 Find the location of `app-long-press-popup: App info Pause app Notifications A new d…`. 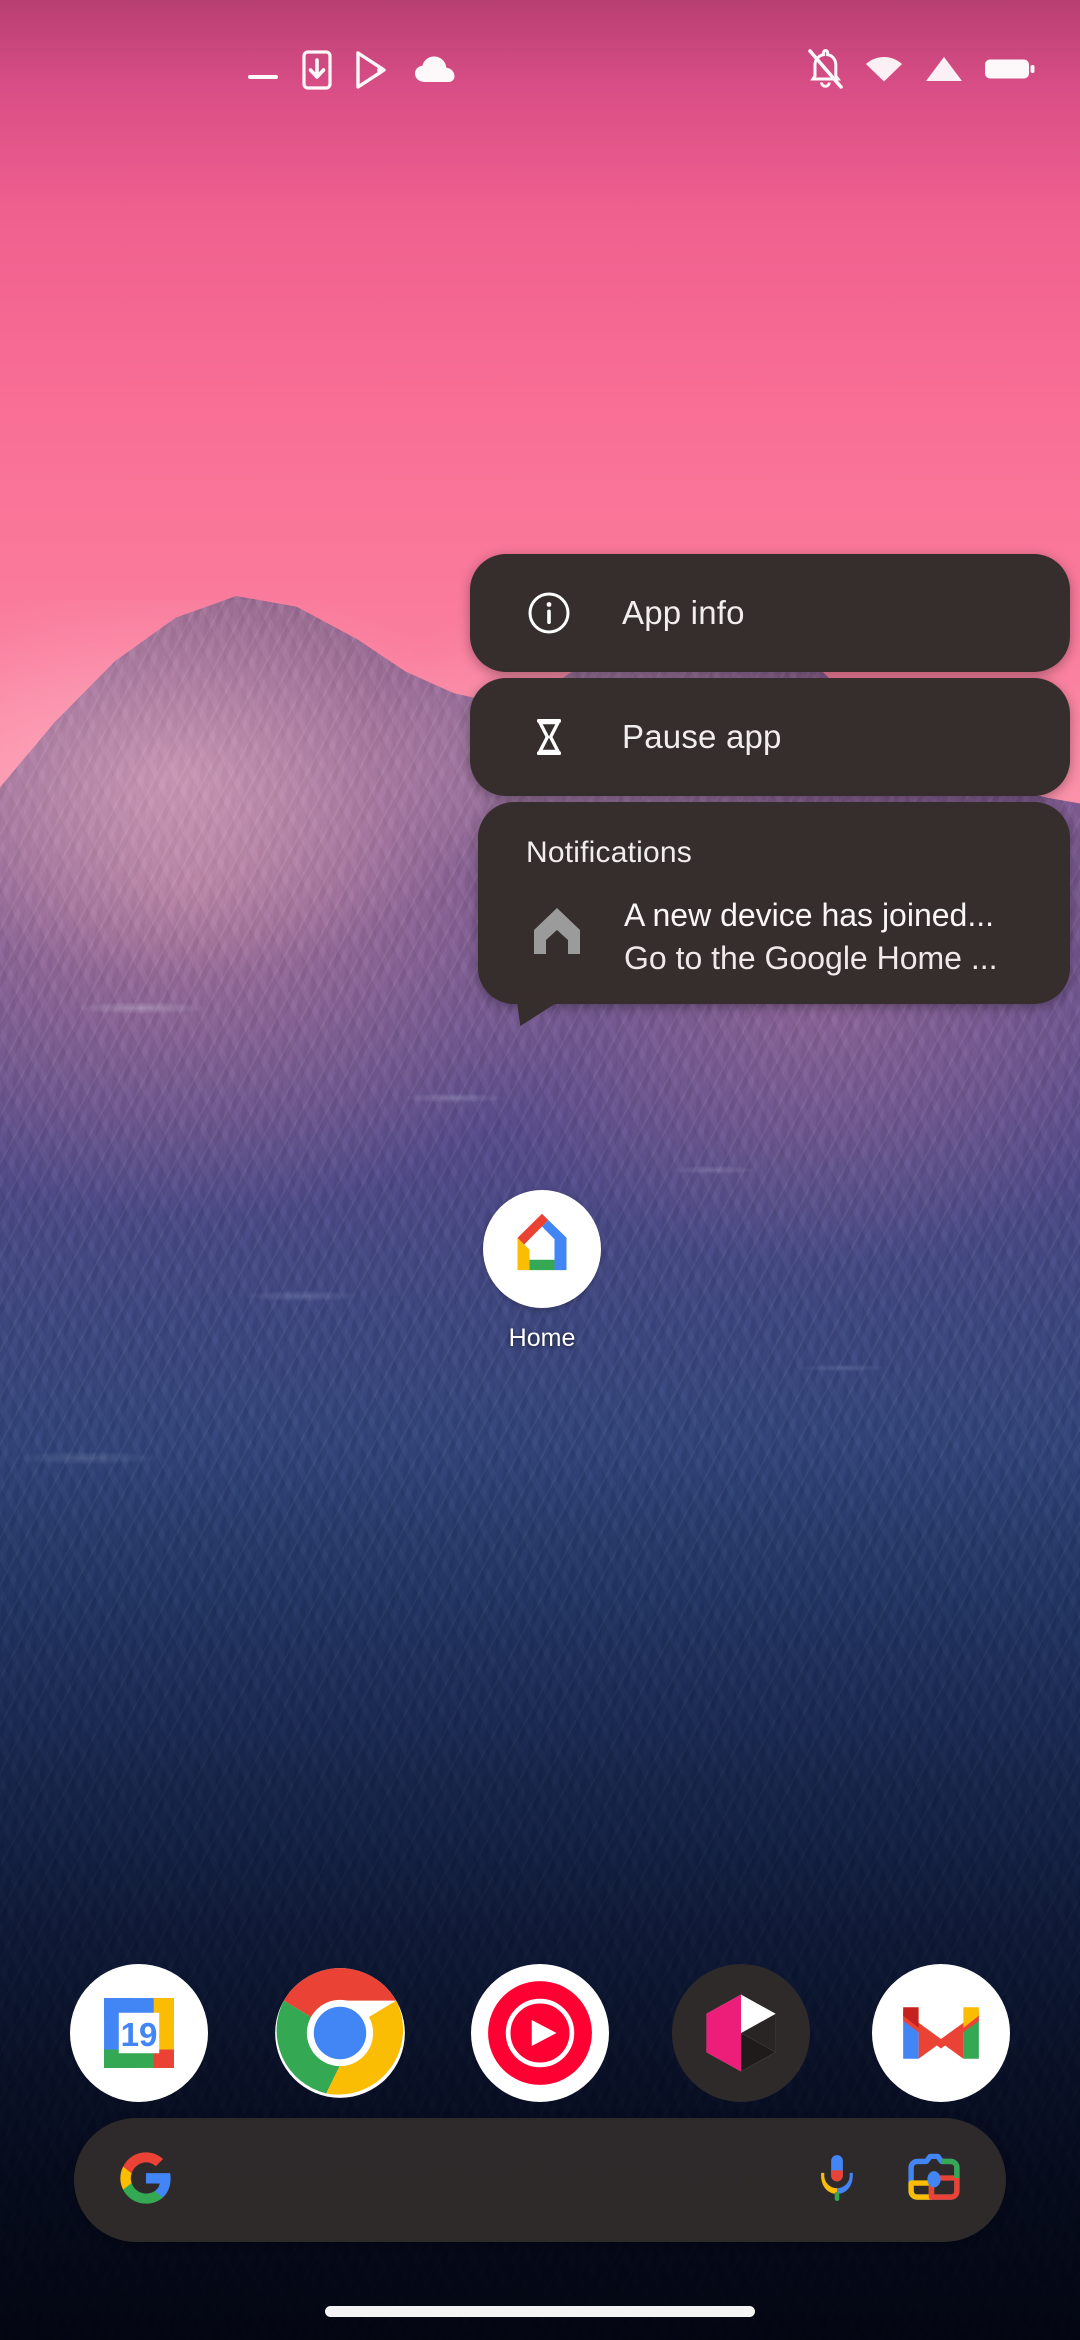

app-long-press-popup: App info Pause app Notifications A new d… is located at coordinates (770, 790).